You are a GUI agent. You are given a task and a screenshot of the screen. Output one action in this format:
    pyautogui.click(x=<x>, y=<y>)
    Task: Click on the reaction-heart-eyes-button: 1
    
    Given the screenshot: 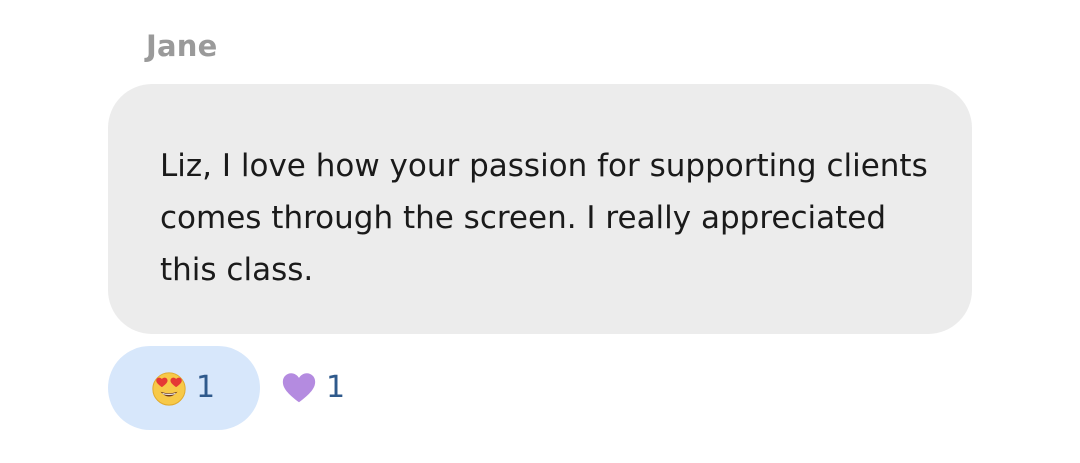 What is the action you would take?
    pyautogui.click(x=184, y=388)
    